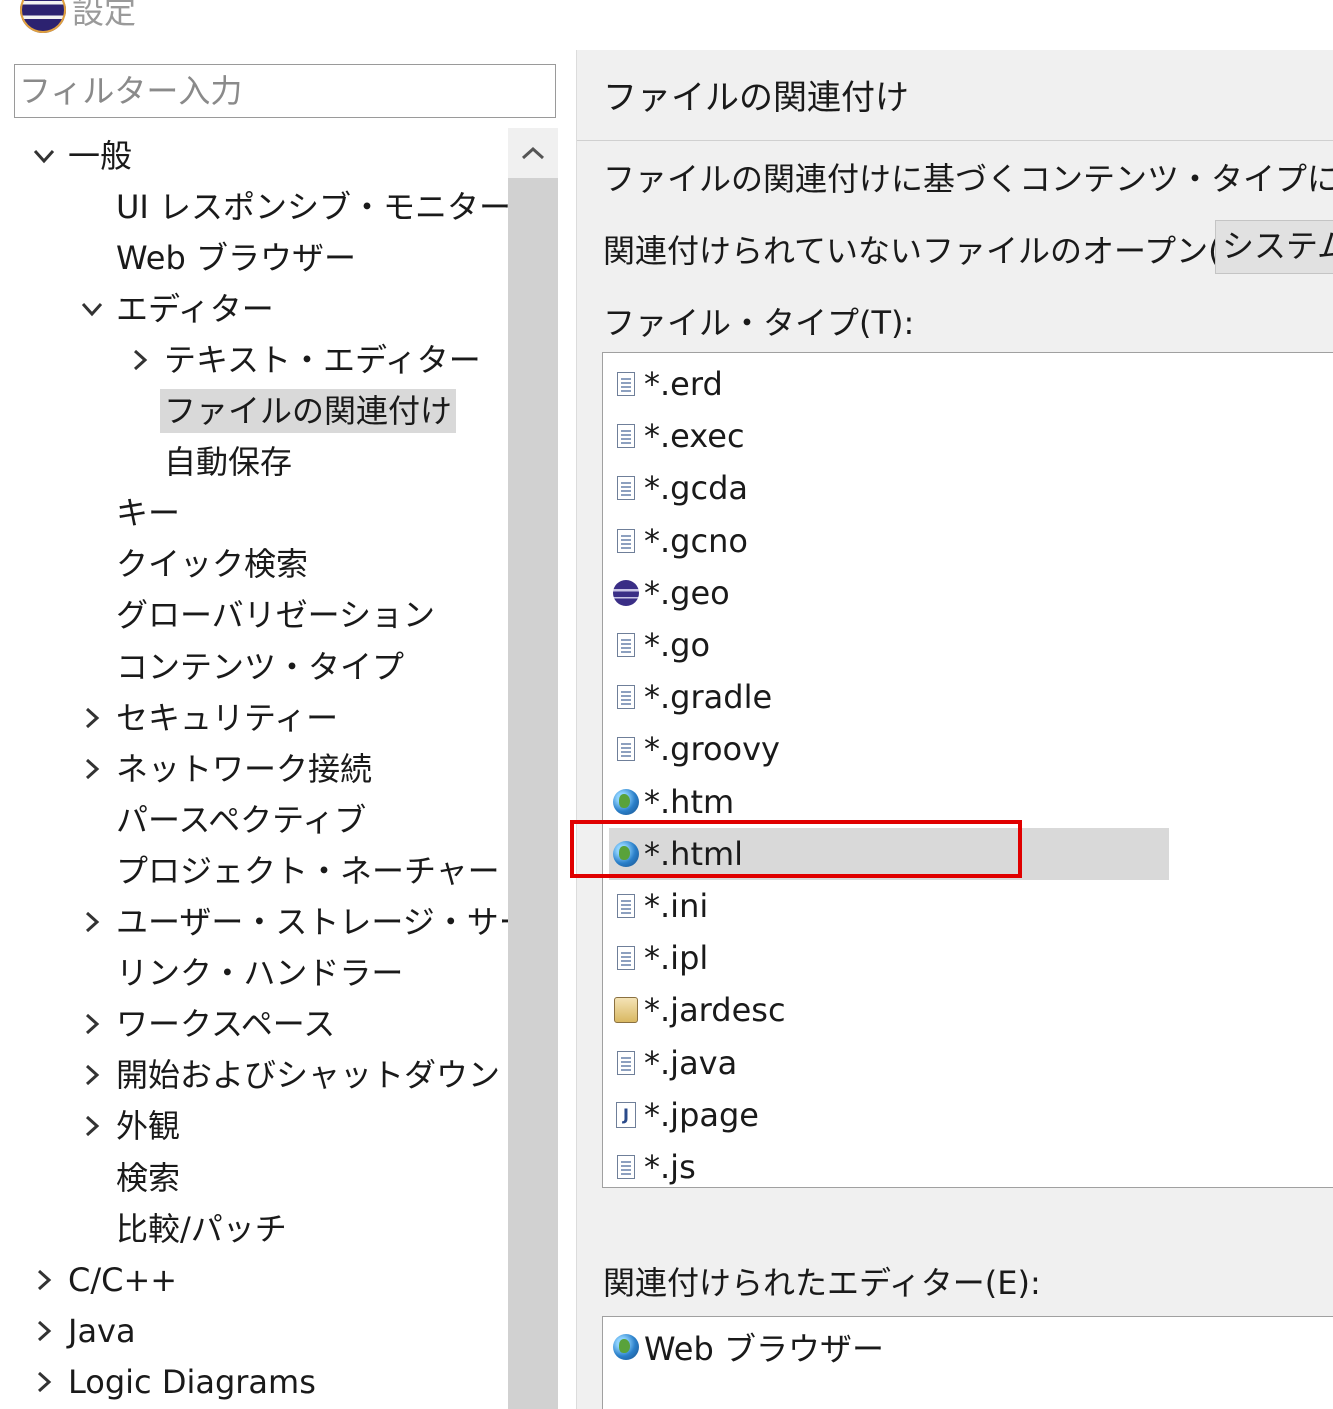 This screenshot has height=1409, width=1333. Describe the element at coordinates (689, 801) in the screenshot. I see `file-type-label: *.htm` at that location.